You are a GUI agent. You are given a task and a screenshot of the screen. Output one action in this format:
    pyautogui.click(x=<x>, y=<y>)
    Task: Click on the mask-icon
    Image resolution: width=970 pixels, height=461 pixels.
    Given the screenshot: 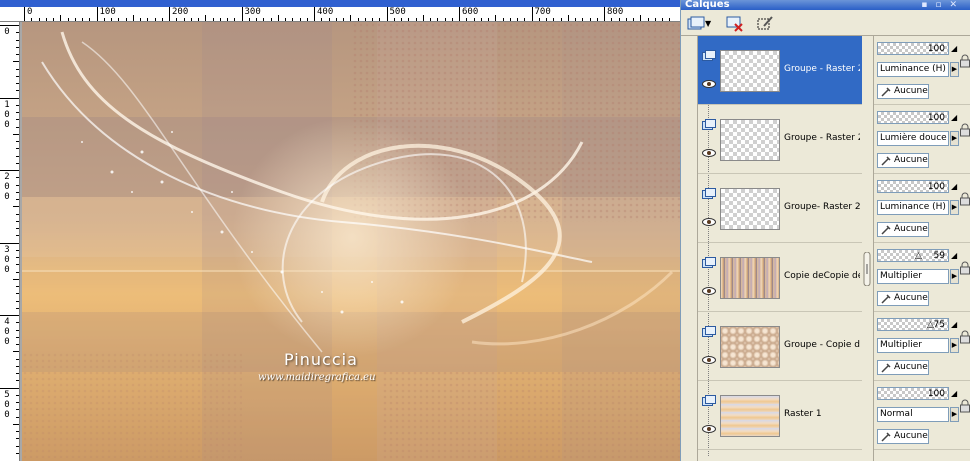 What is the action you would take?
    pyautogui.click(x=886, y=437)
    